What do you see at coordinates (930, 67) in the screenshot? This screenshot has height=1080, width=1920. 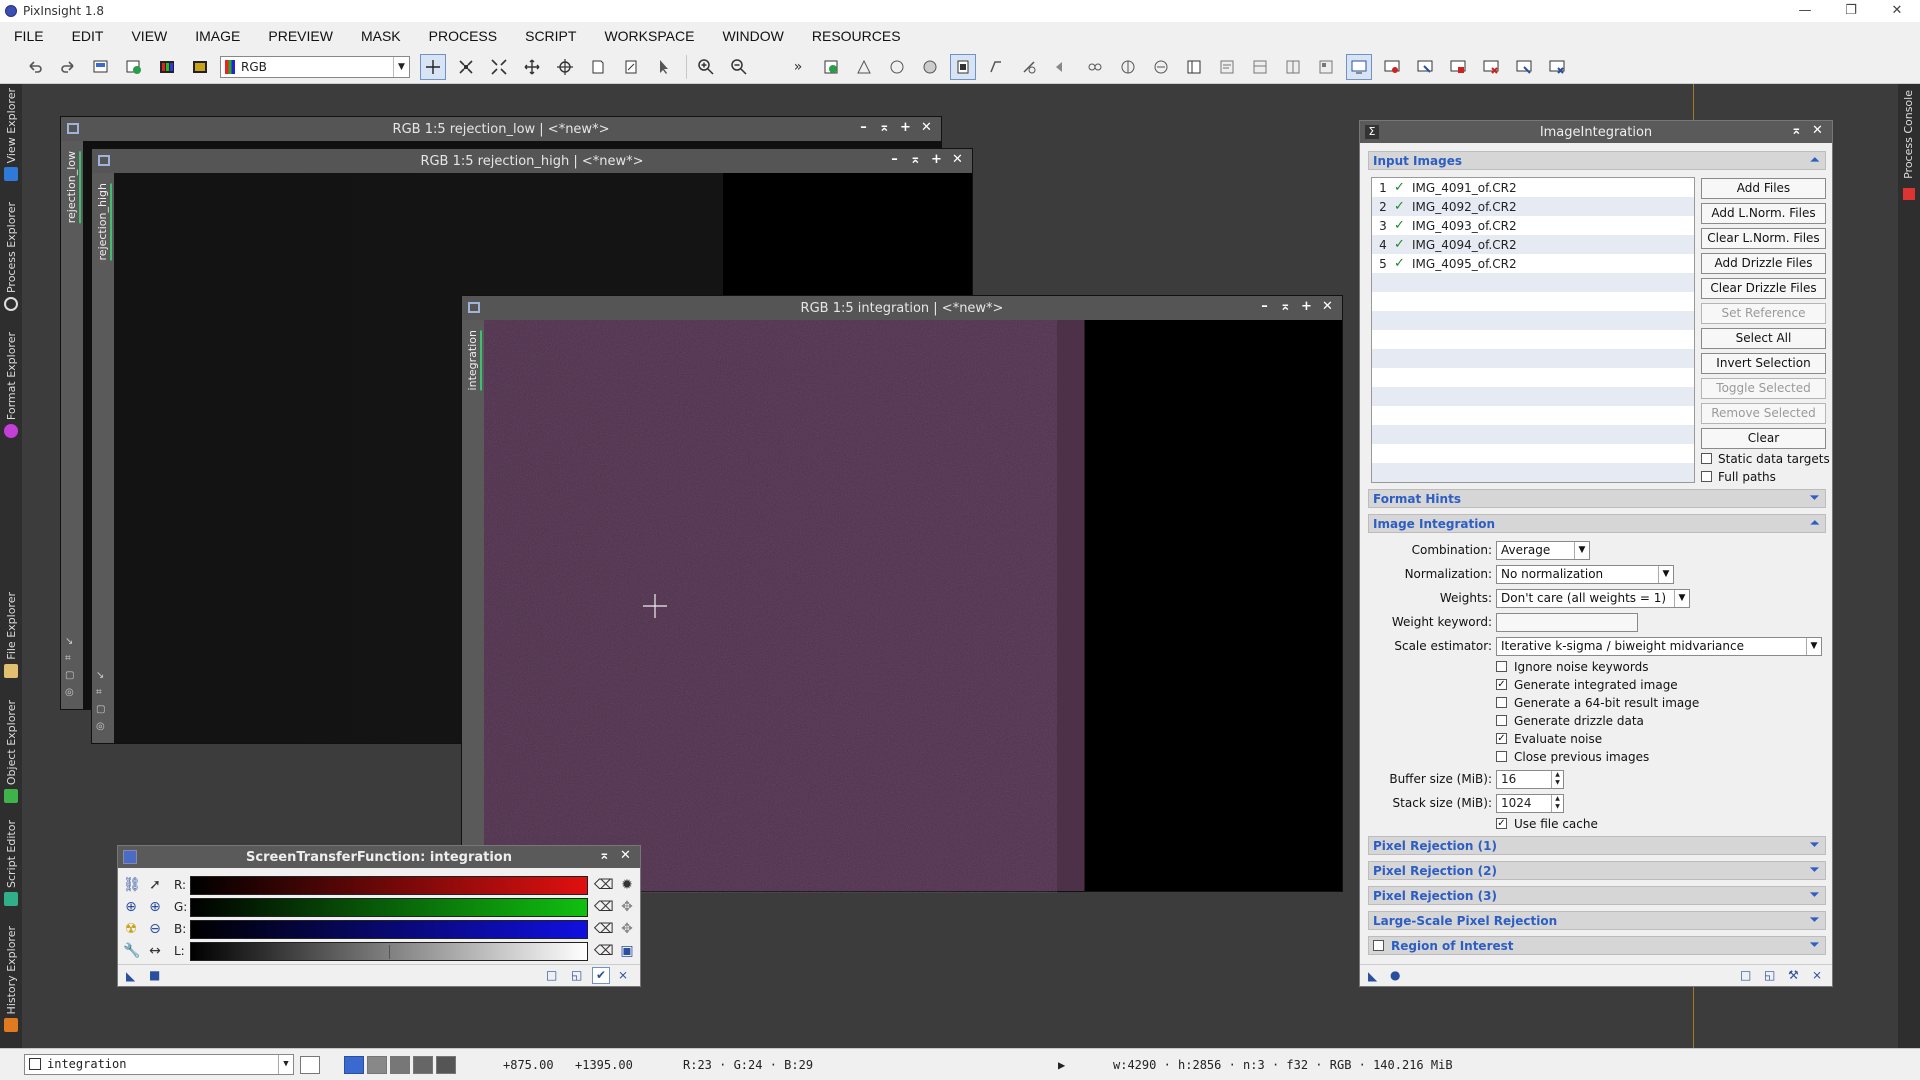 I see `mask-invert-icon` at bounding box center [930, 67].